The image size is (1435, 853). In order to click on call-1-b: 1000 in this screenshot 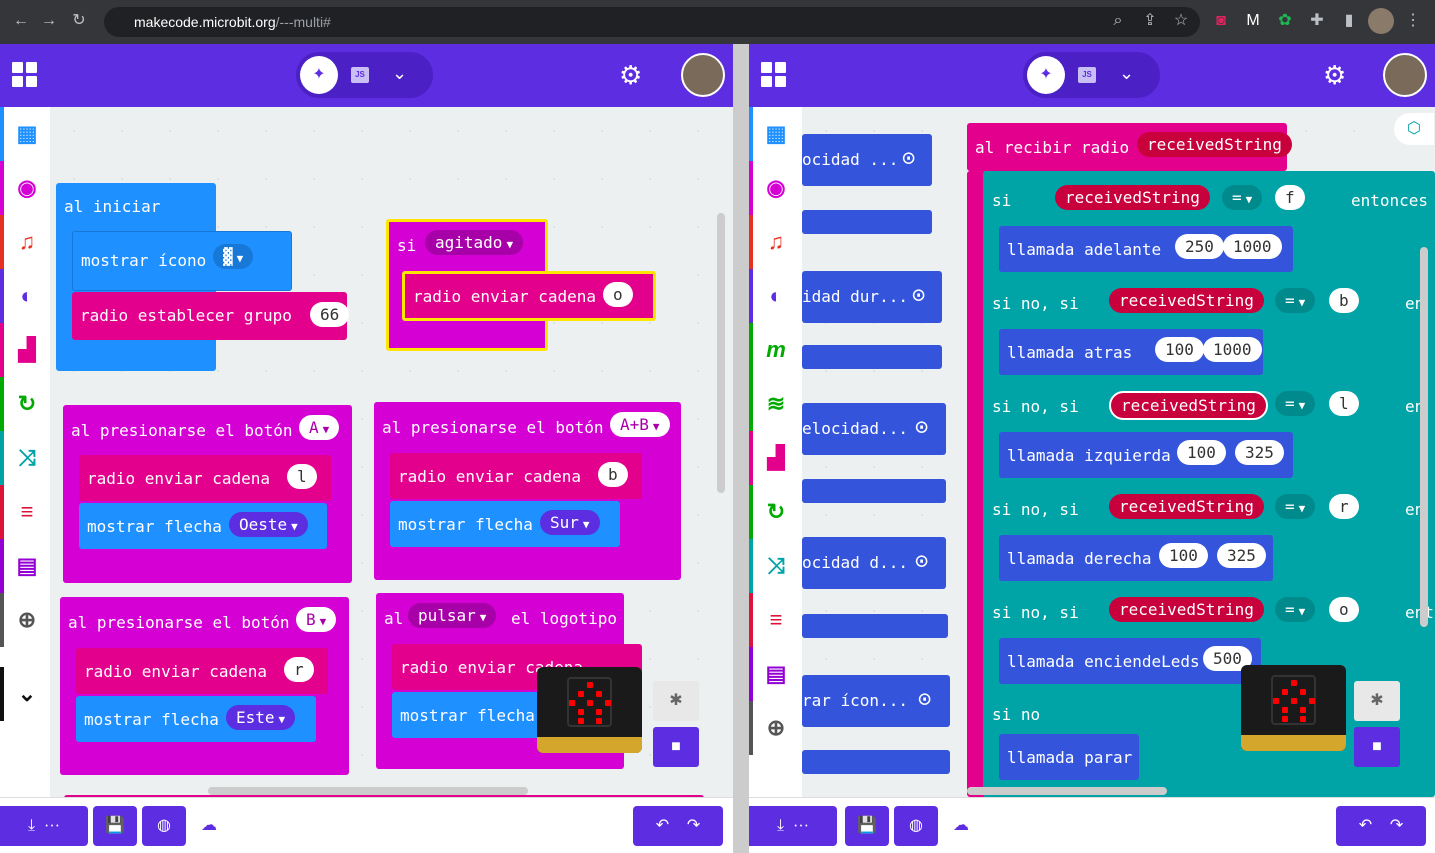, I will do `click(1252, 246)`.